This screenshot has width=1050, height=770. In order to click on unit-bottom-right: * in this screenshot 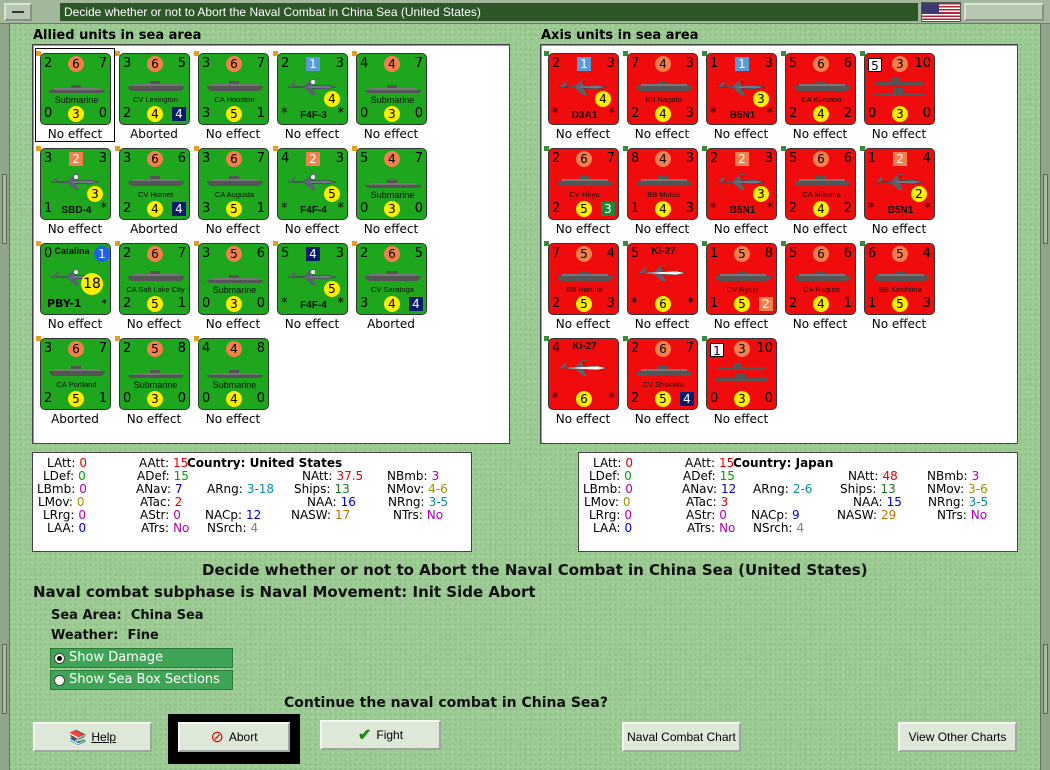, I will do `click(341, 113)`.